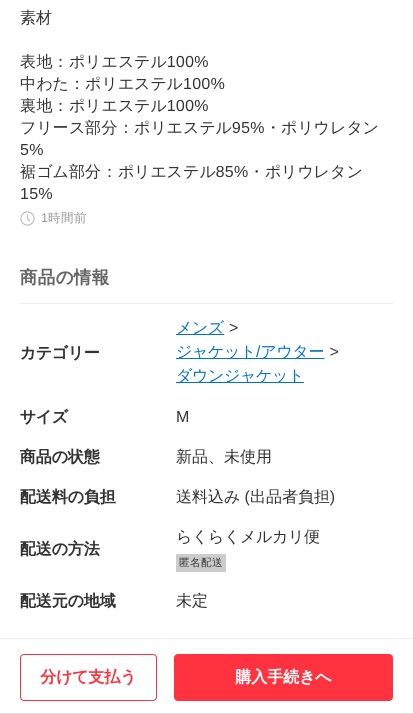  What do you see at coordinates (60, 354) in the screenshot?
I see `info-label: カテゴリー` at bounding box center [60, 354].